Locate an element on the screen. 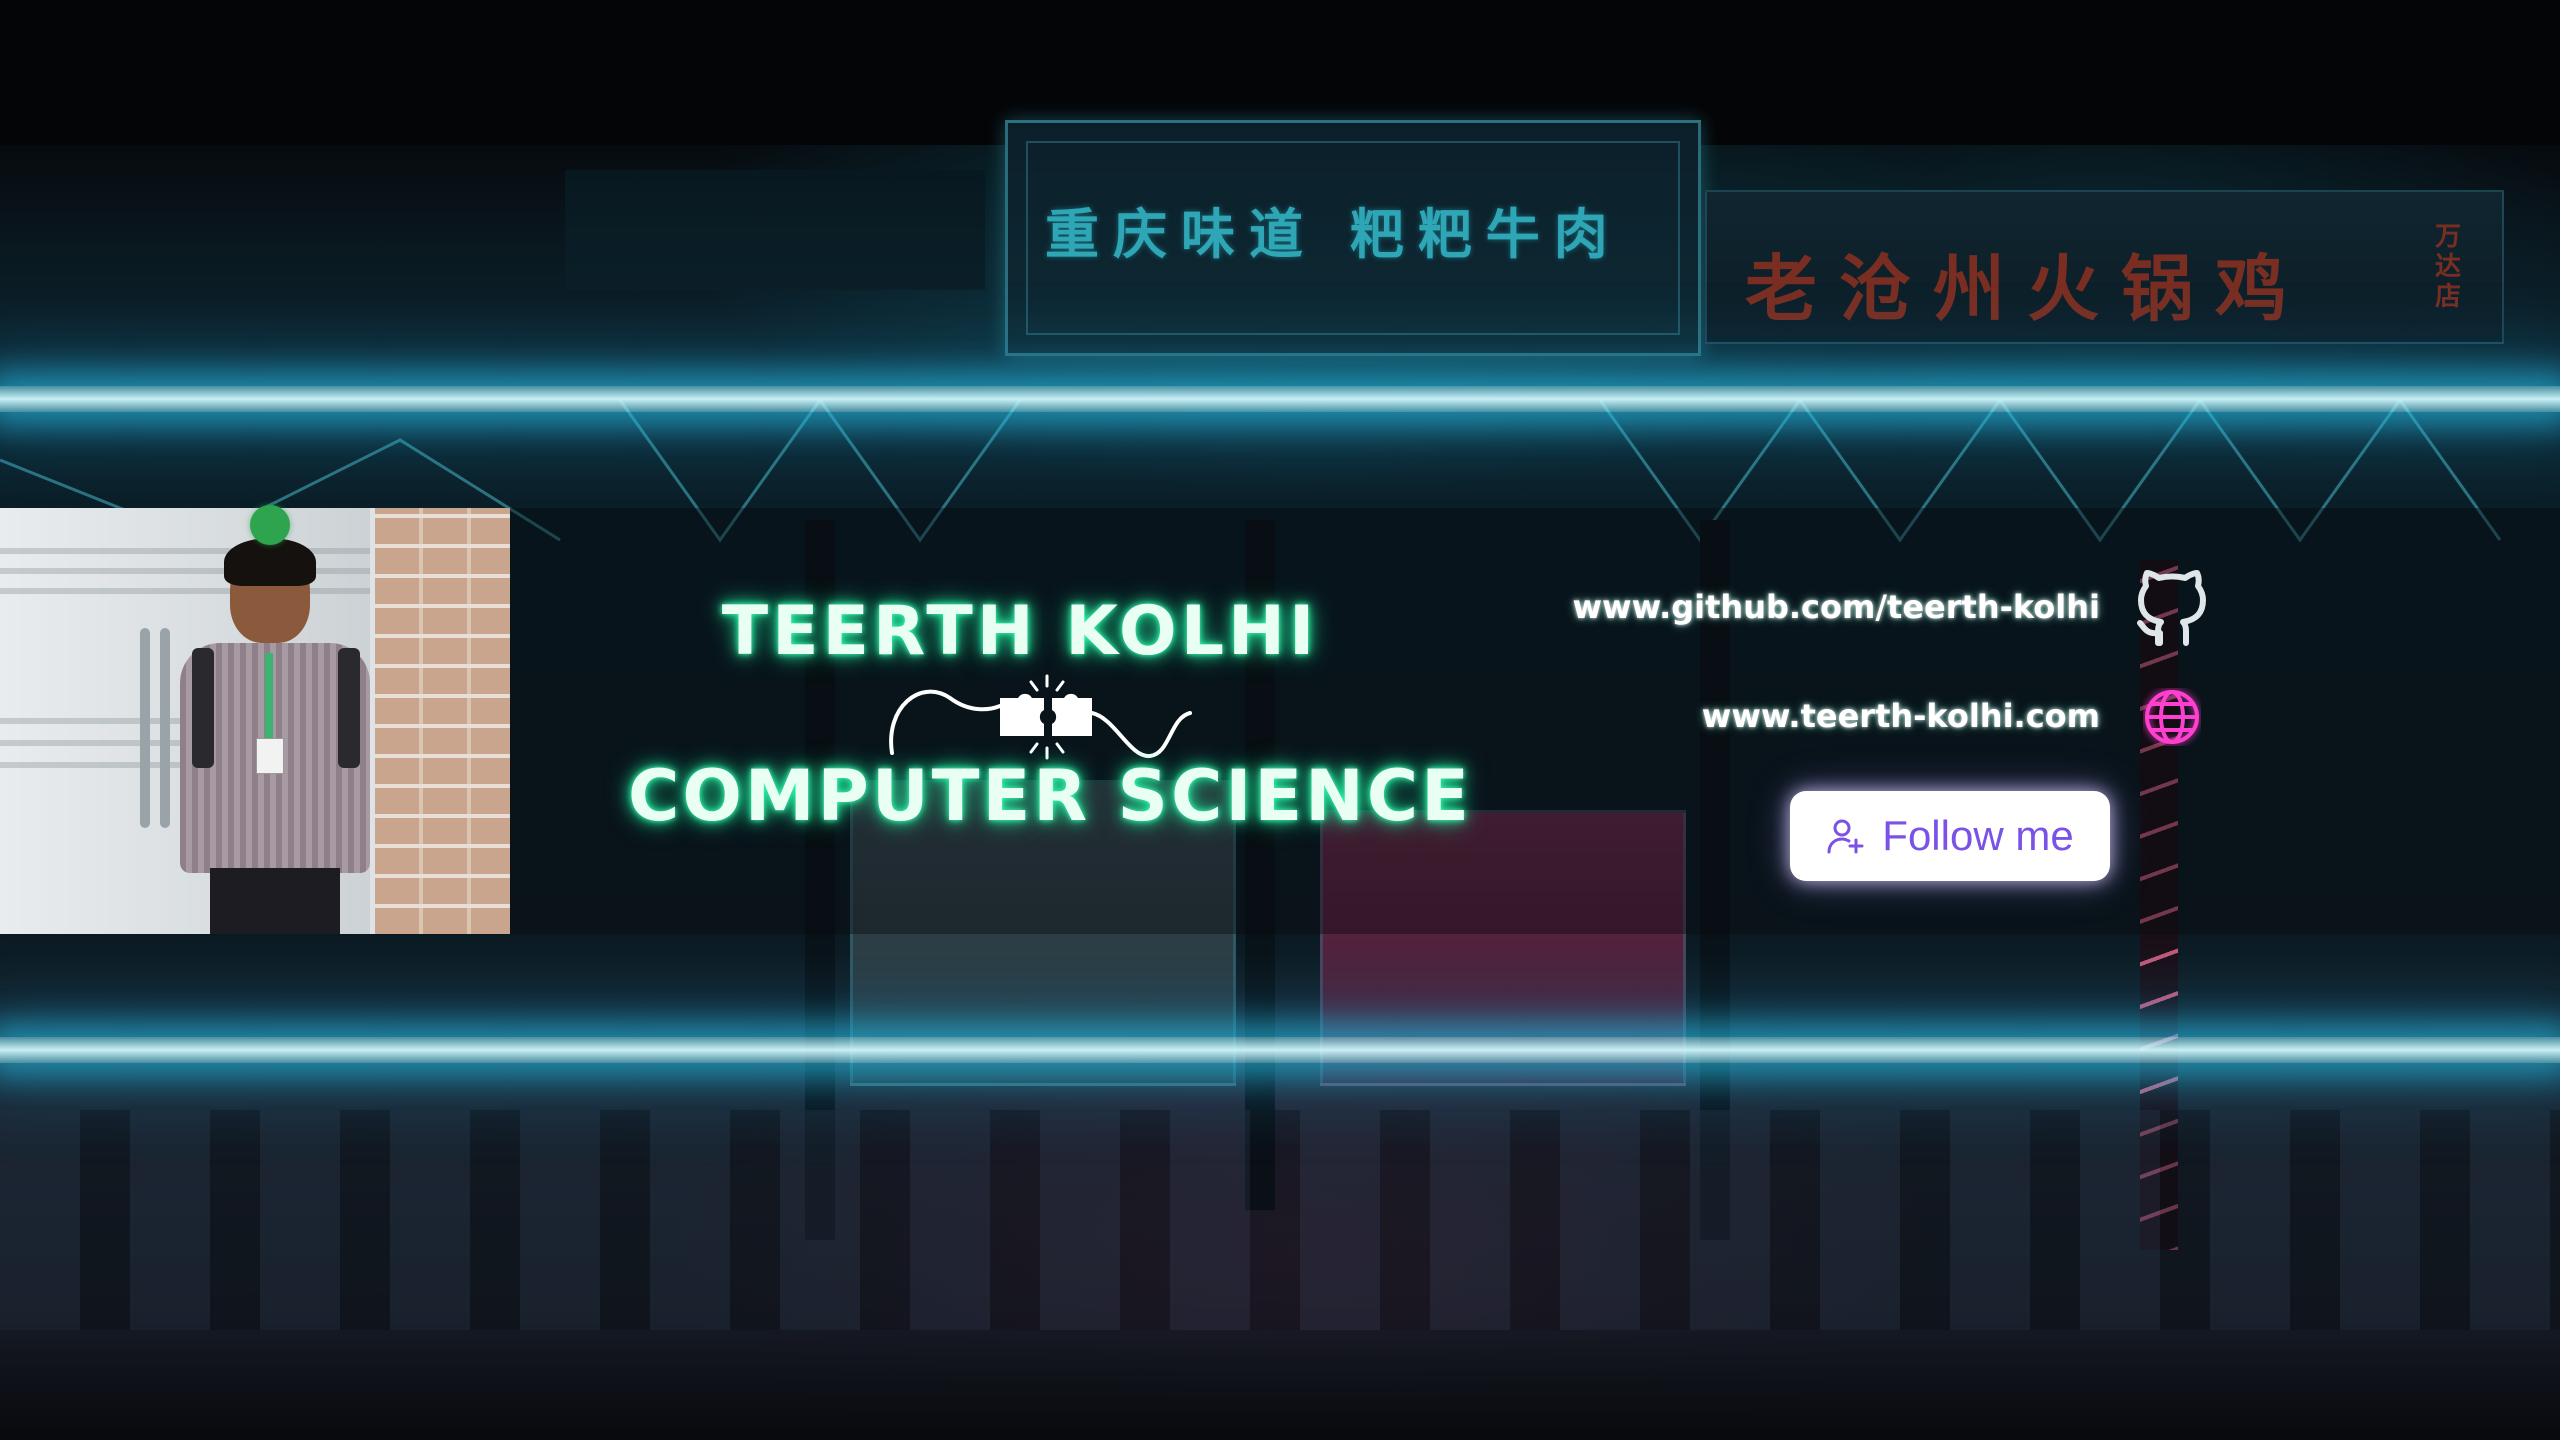  follow-button: Follow me is located at coordinates (1950, 836).